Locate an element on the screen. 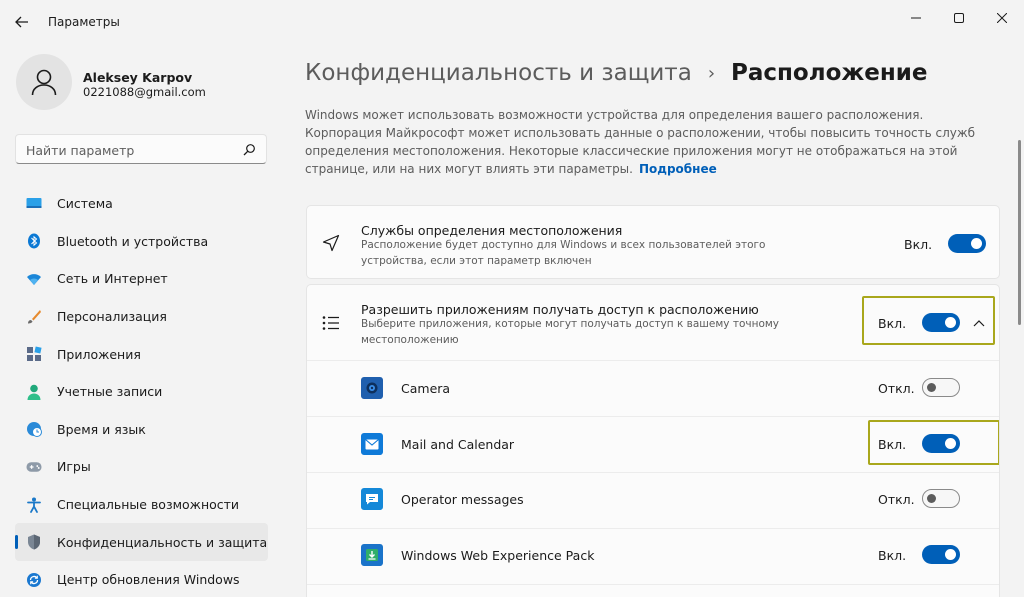 This screenshot has width=1024, height=597. arrow-left-icon is located at coordinates (21, 22).